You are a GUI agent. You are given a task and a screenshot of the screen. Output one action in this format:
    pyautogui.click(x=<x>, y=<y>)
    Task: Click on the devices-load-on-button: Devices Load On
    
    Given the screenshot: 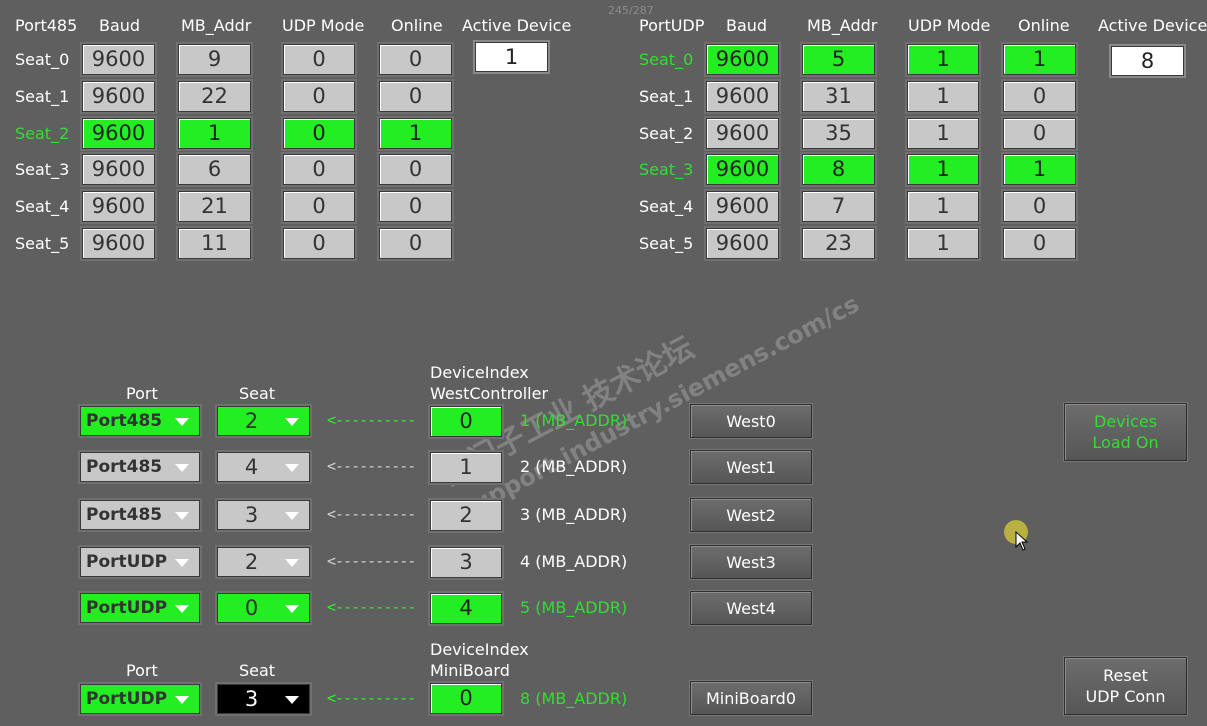 What is the action you would take?
    pyautogui.click(x=1125, y=432)
    